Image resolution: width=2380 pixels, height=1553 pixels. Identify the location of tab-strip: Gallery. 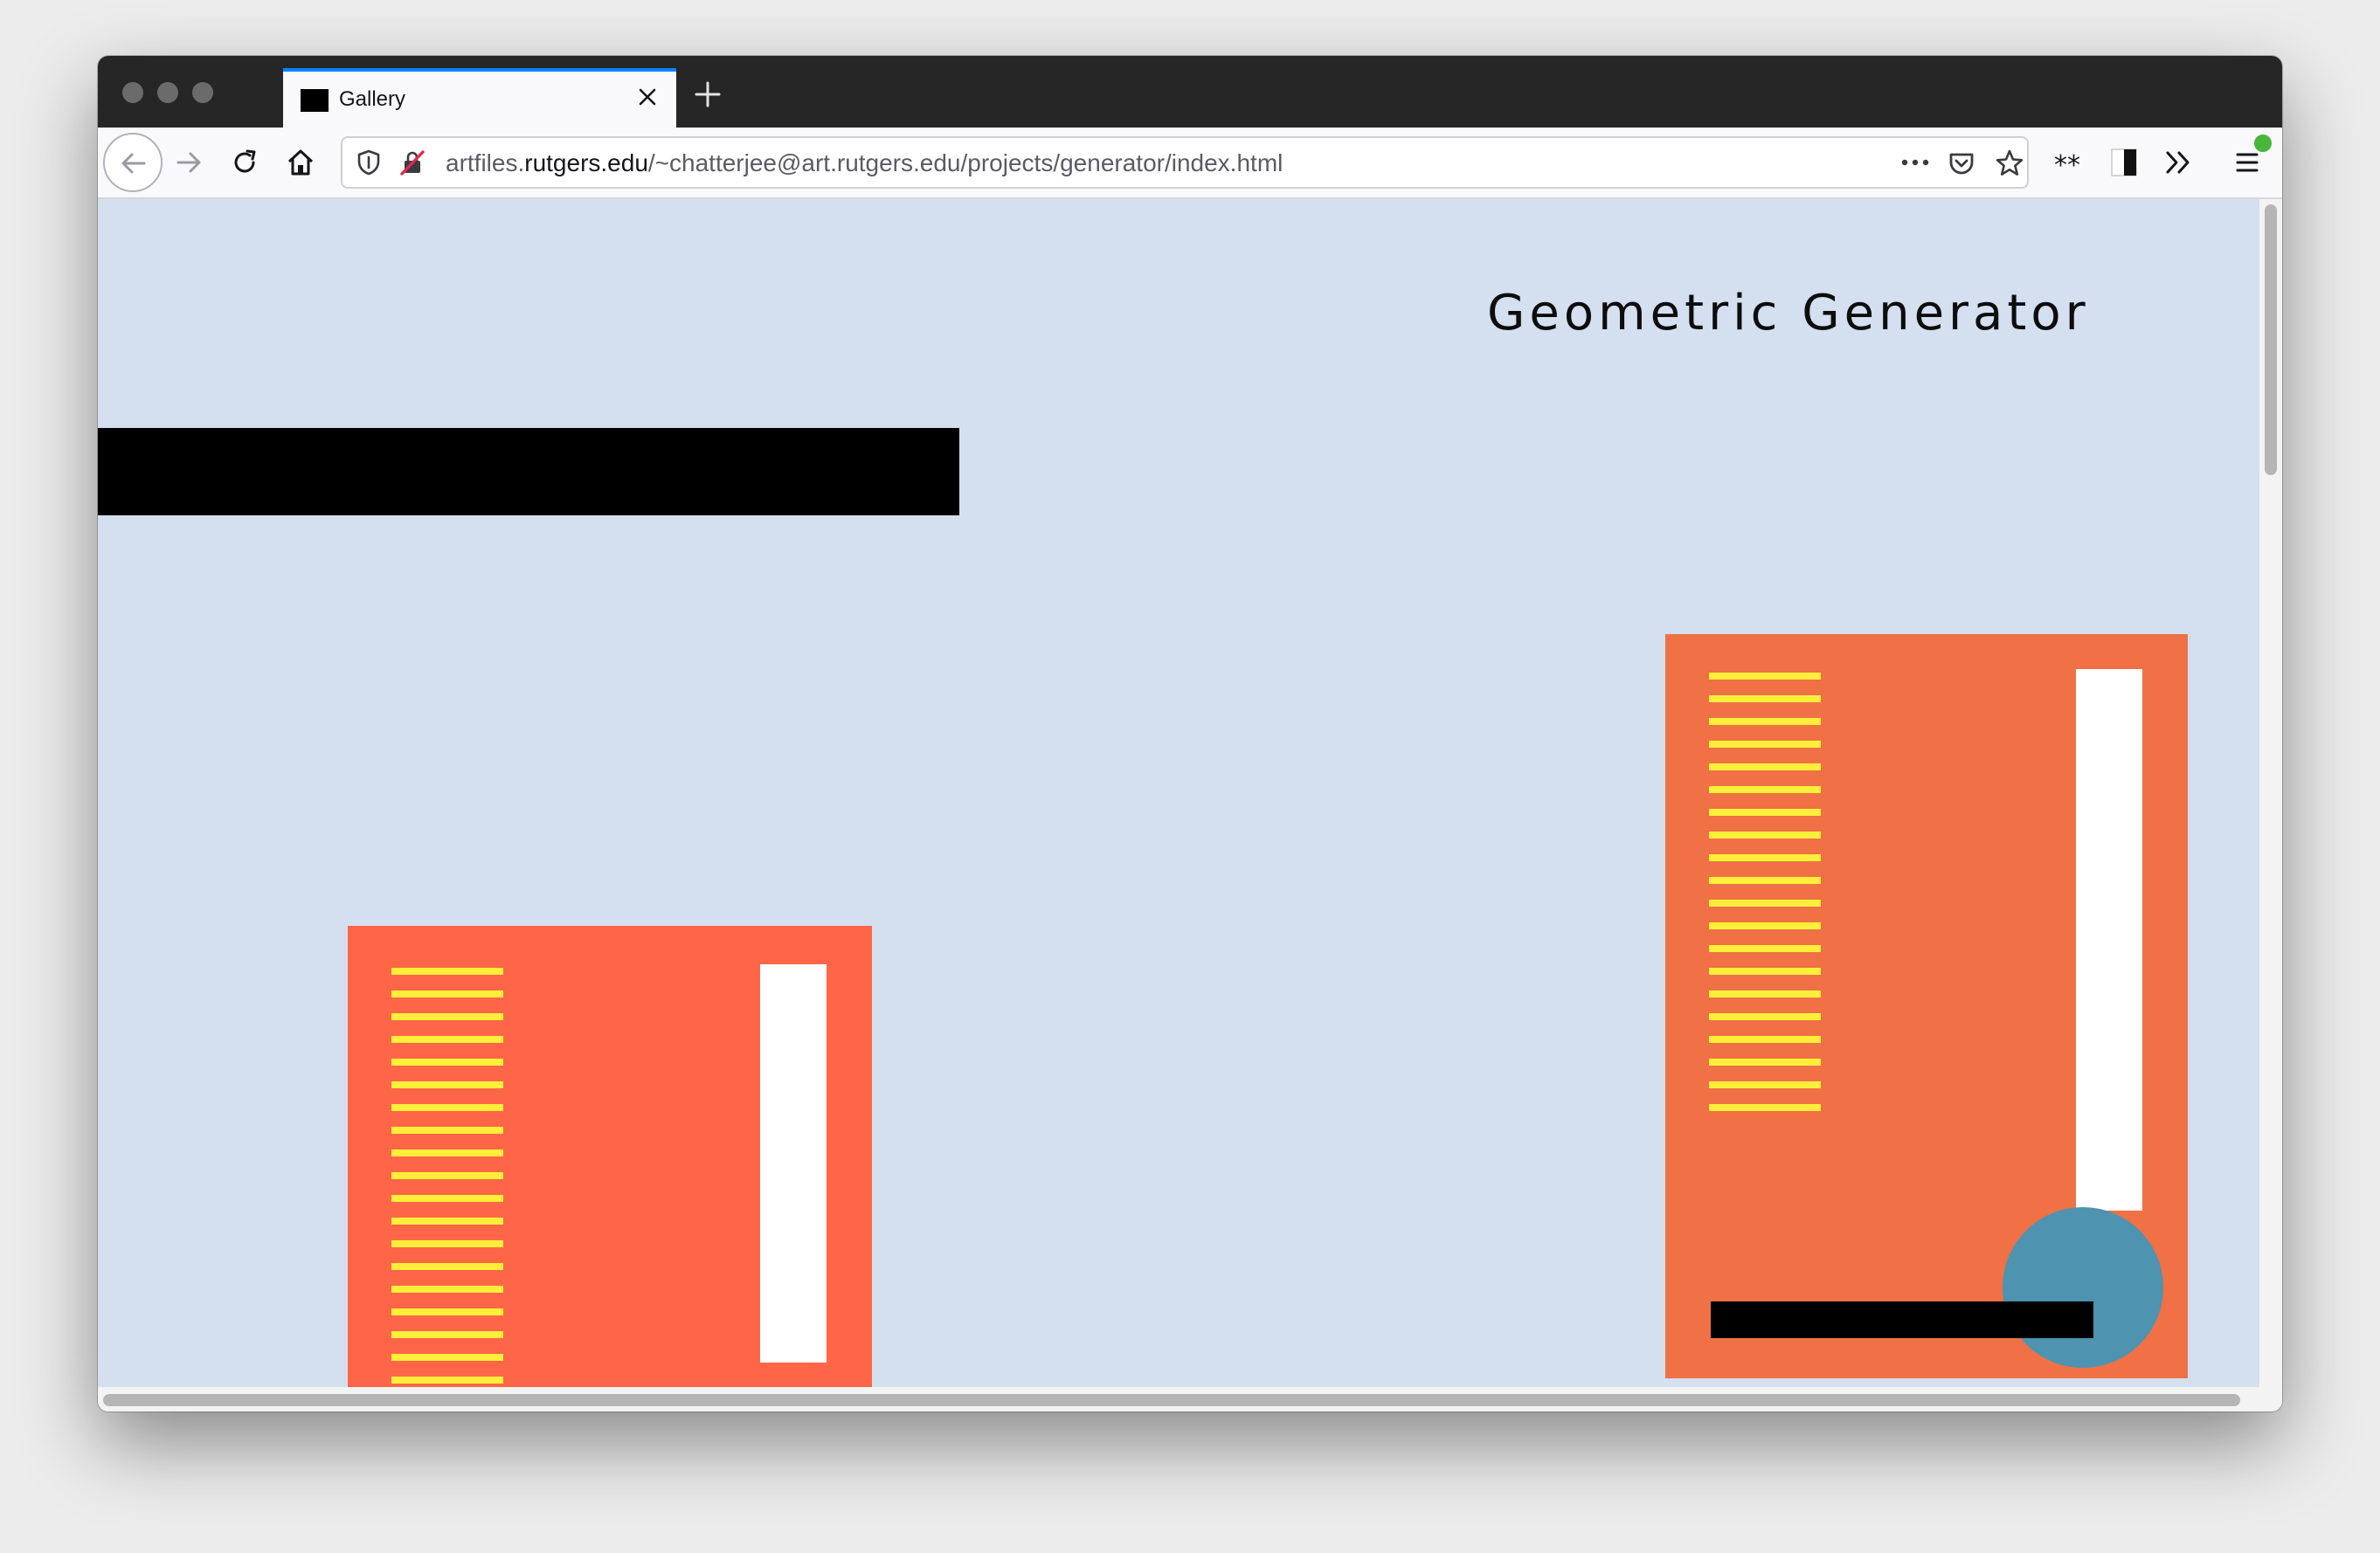
(1190, 92).